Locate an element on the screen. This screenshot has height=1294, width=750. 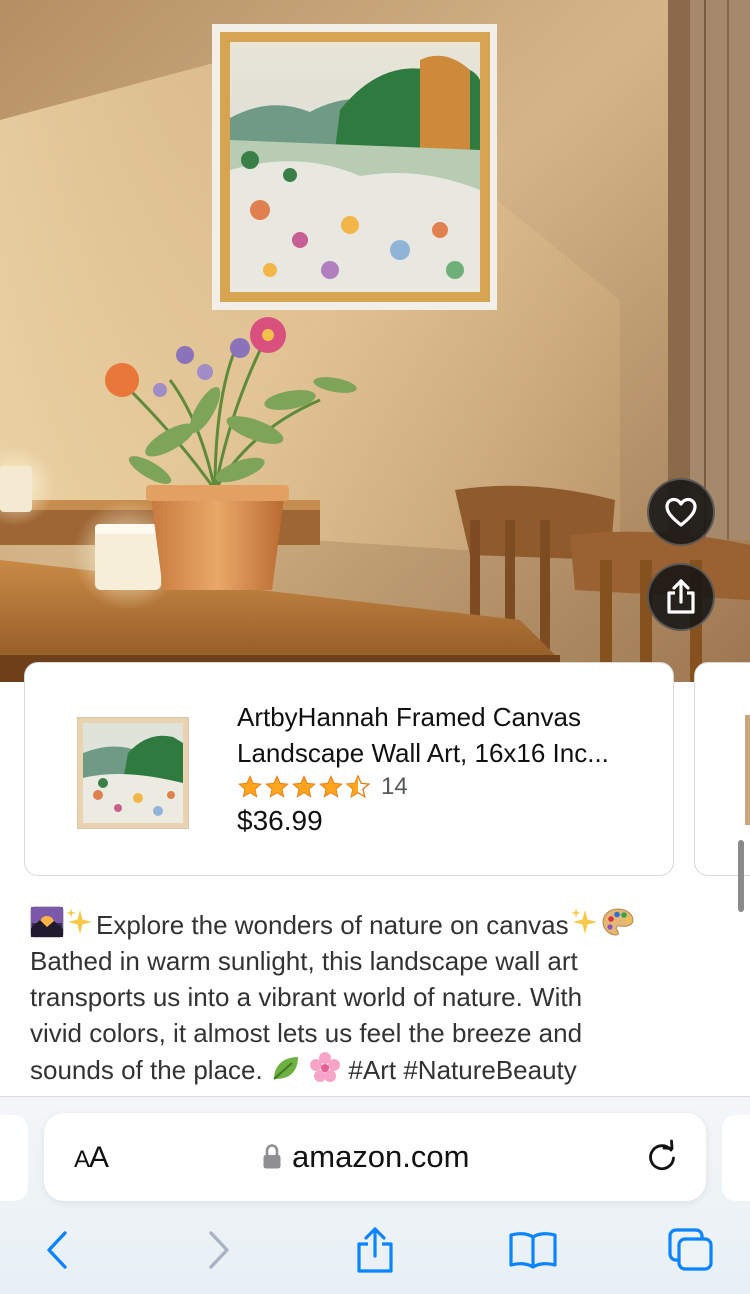
favorite-button is located at coordinates (681, 512).